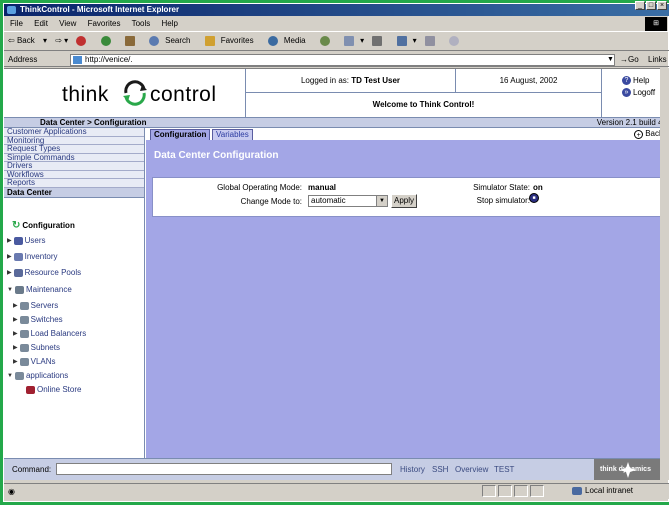 This screenshot has height=505, width=669. I want to click on stop-simulator-label: Stop simulator:, so click(503, 200).